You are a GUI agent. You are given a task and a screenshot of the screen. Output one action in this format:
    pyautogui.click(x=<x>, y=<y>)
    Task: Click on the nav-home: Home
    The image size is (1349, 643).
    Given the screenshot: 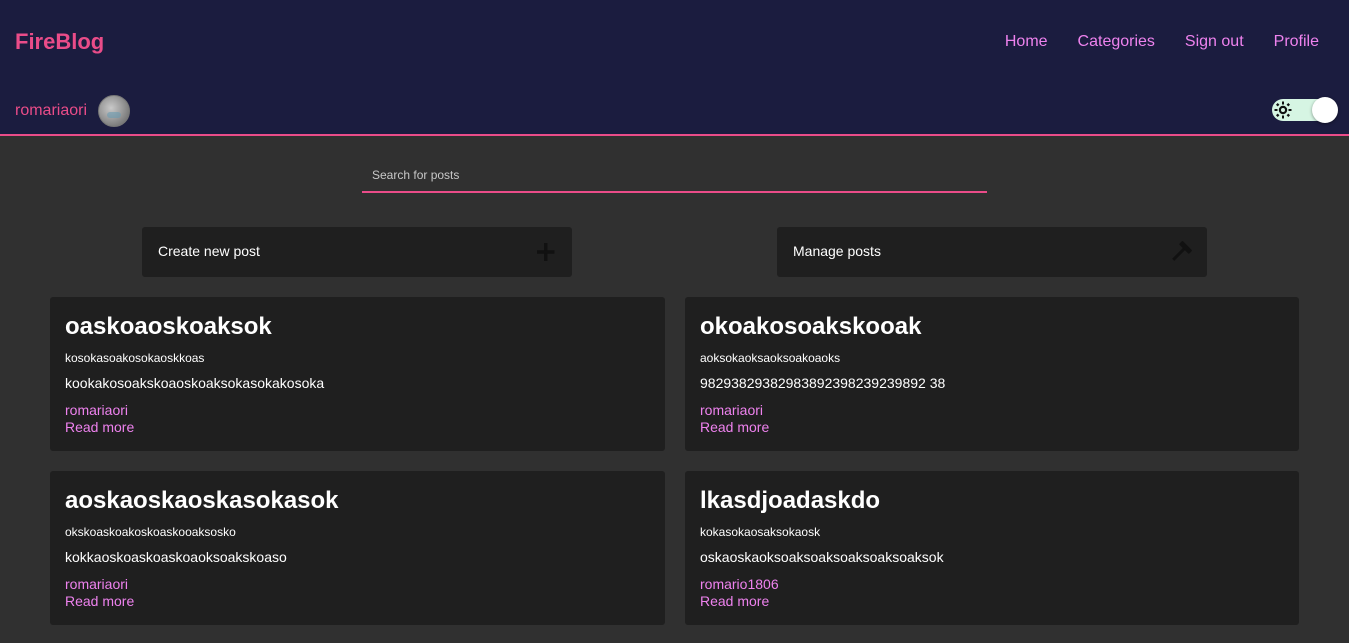 What is the action you would take?
    pyautogui.click(x=1026, y=42)
    